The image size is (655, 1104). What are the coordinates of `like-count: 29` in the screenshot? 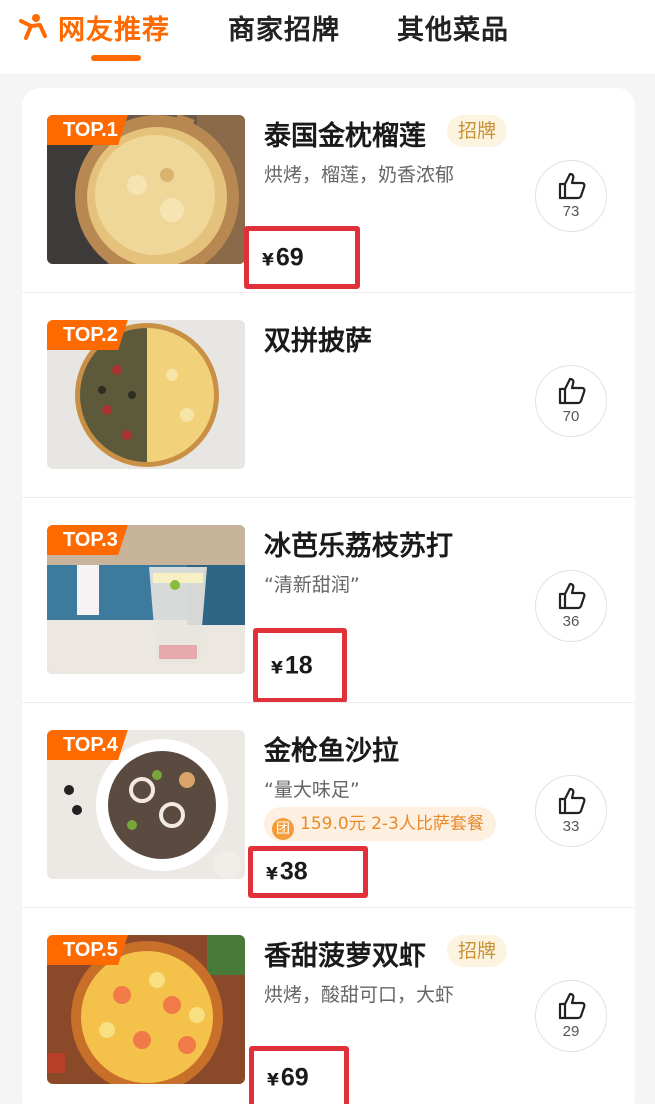 It's located at (571, 1031).